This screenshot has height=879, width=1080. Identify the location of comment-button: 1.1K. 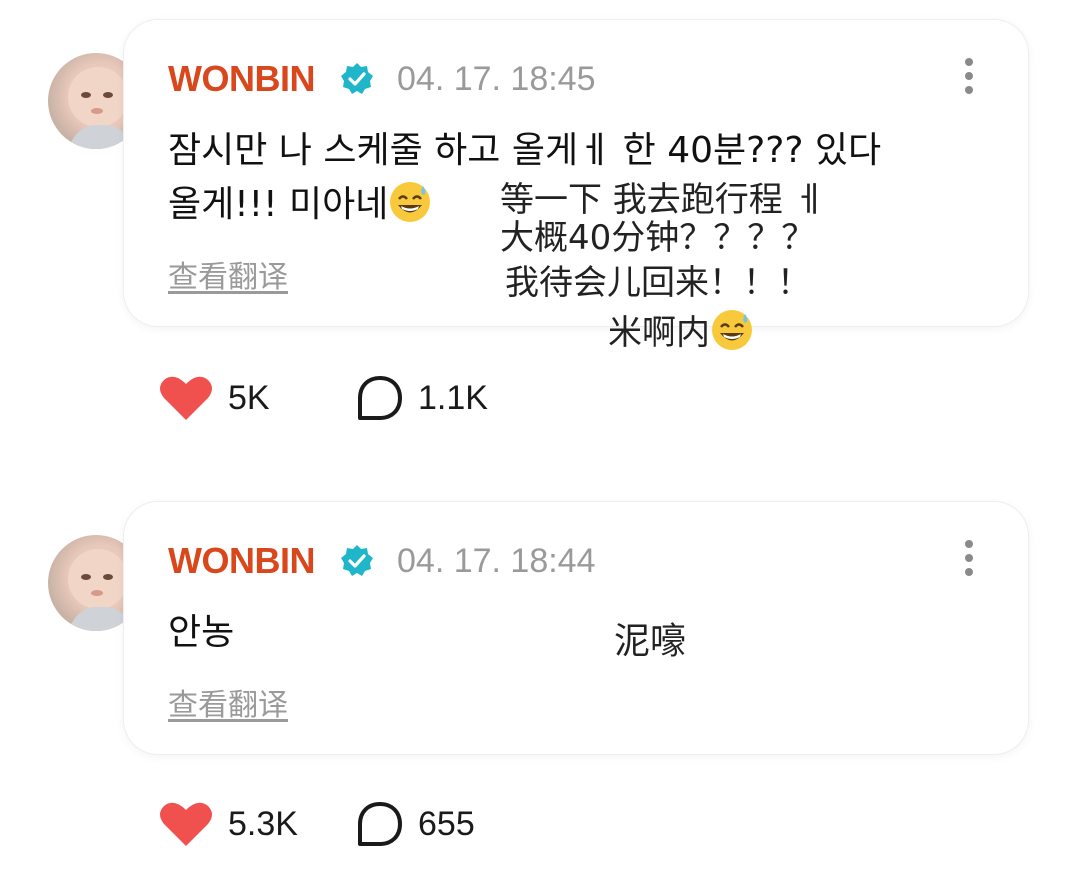
(422, 398).